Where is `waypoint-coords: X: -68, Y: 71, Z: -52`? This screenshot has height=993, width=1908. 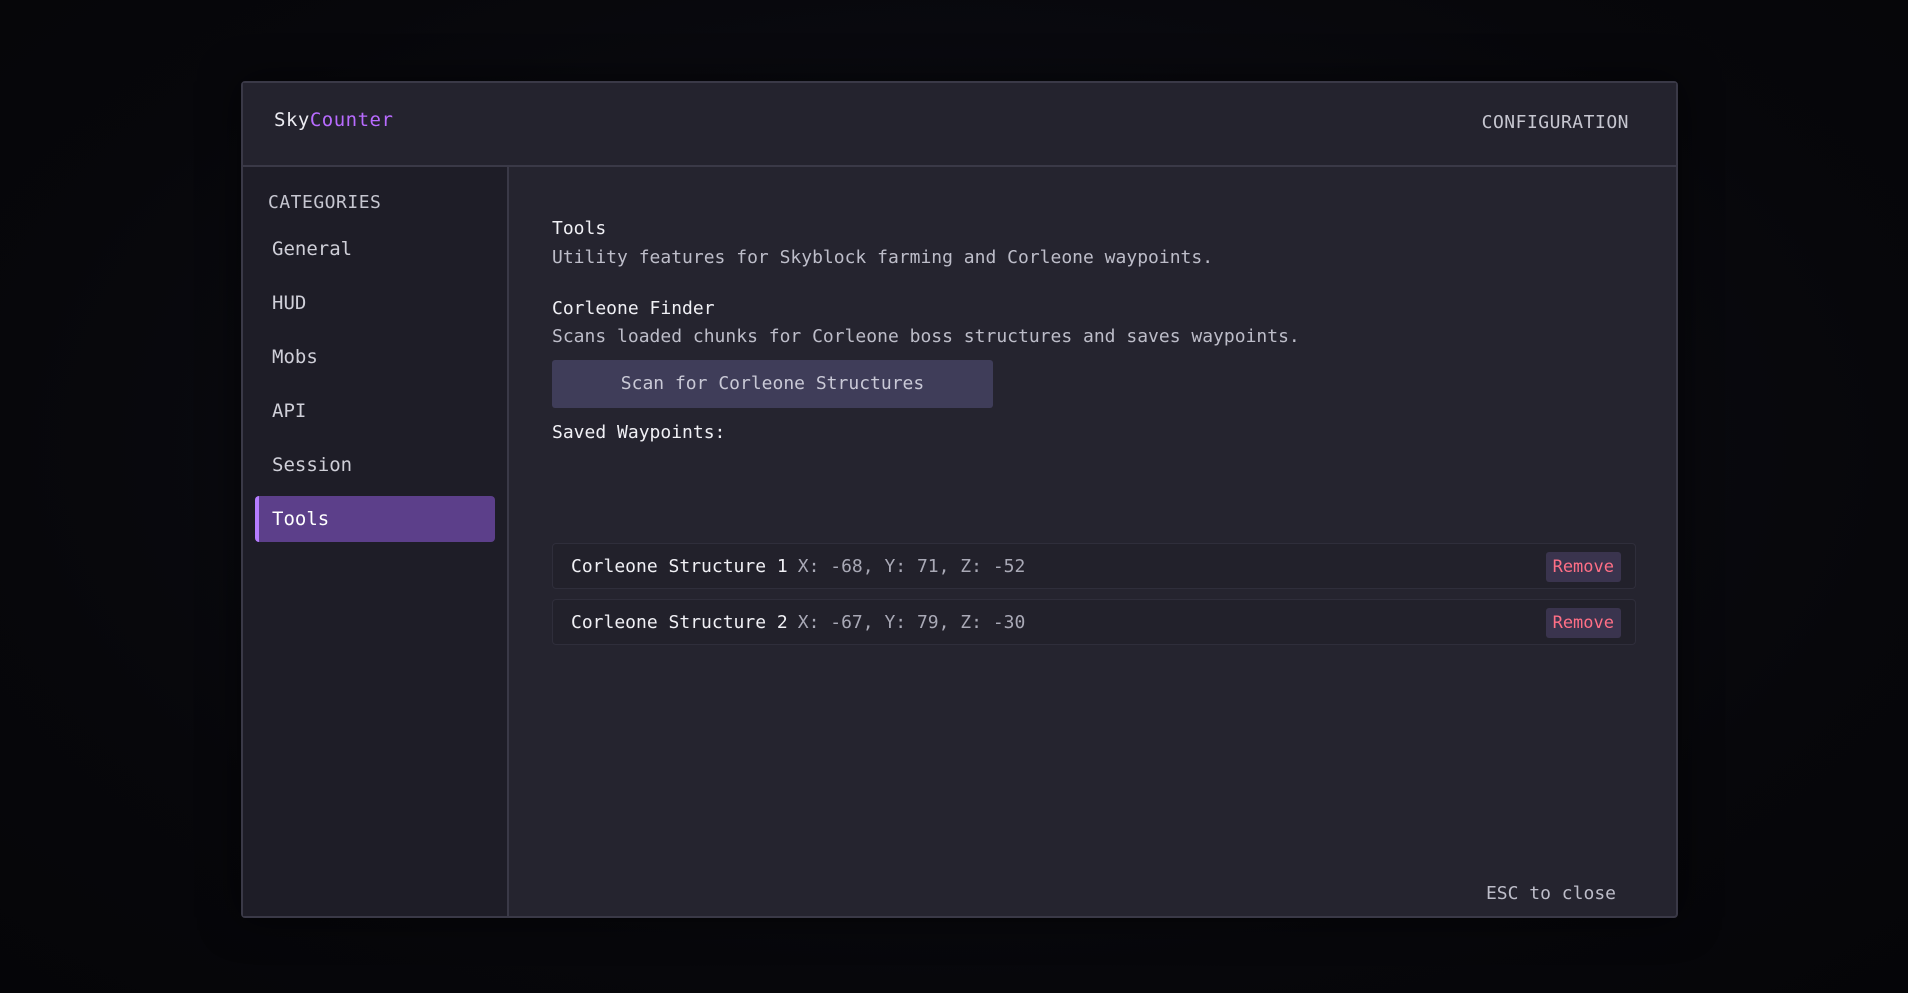
waypoint-coords: X: -68, Y: 71, Z: -52 is located at coordinates (911, 566).